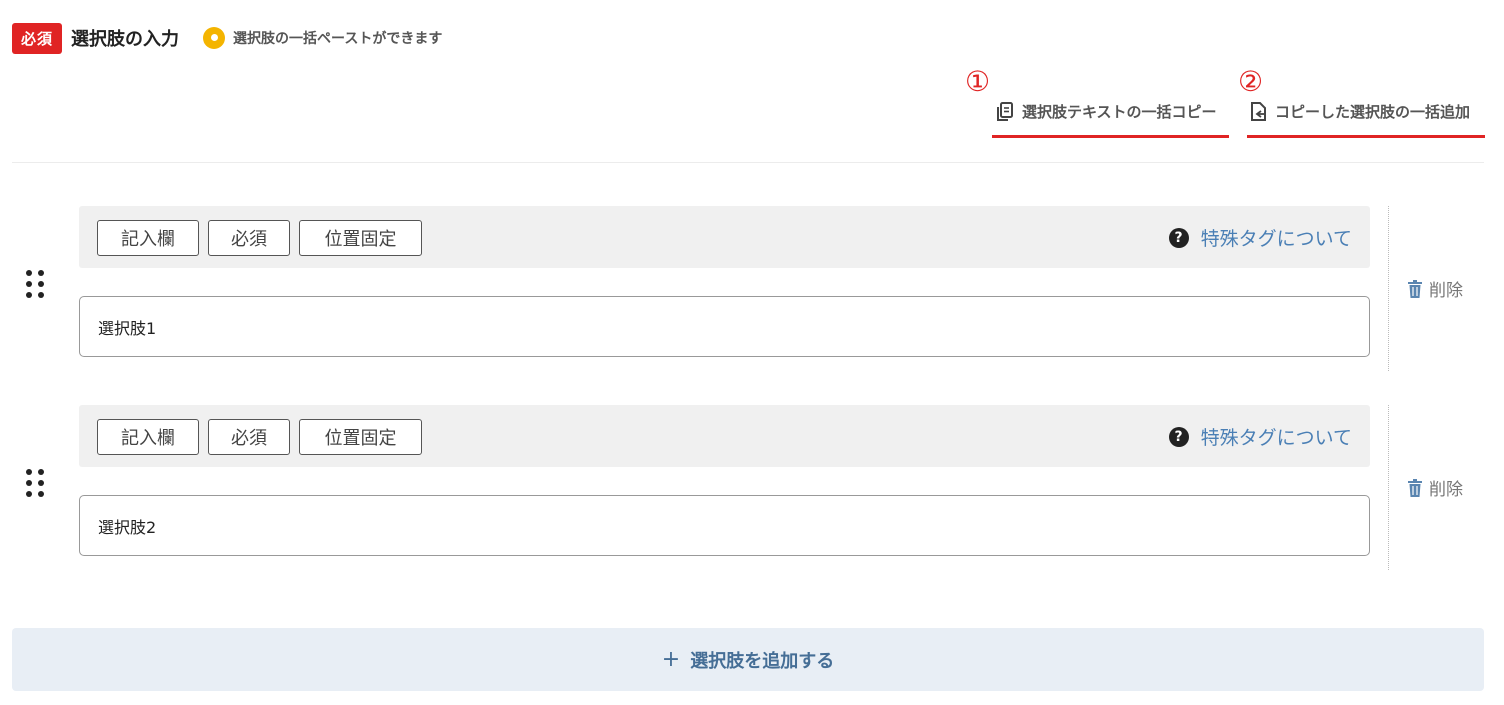 The width and height of the screenshot is (1504, 705). I want to click on section-header: 必須 選択肢の入力 選択肢の一括ペーストができます, so click(227, 38).